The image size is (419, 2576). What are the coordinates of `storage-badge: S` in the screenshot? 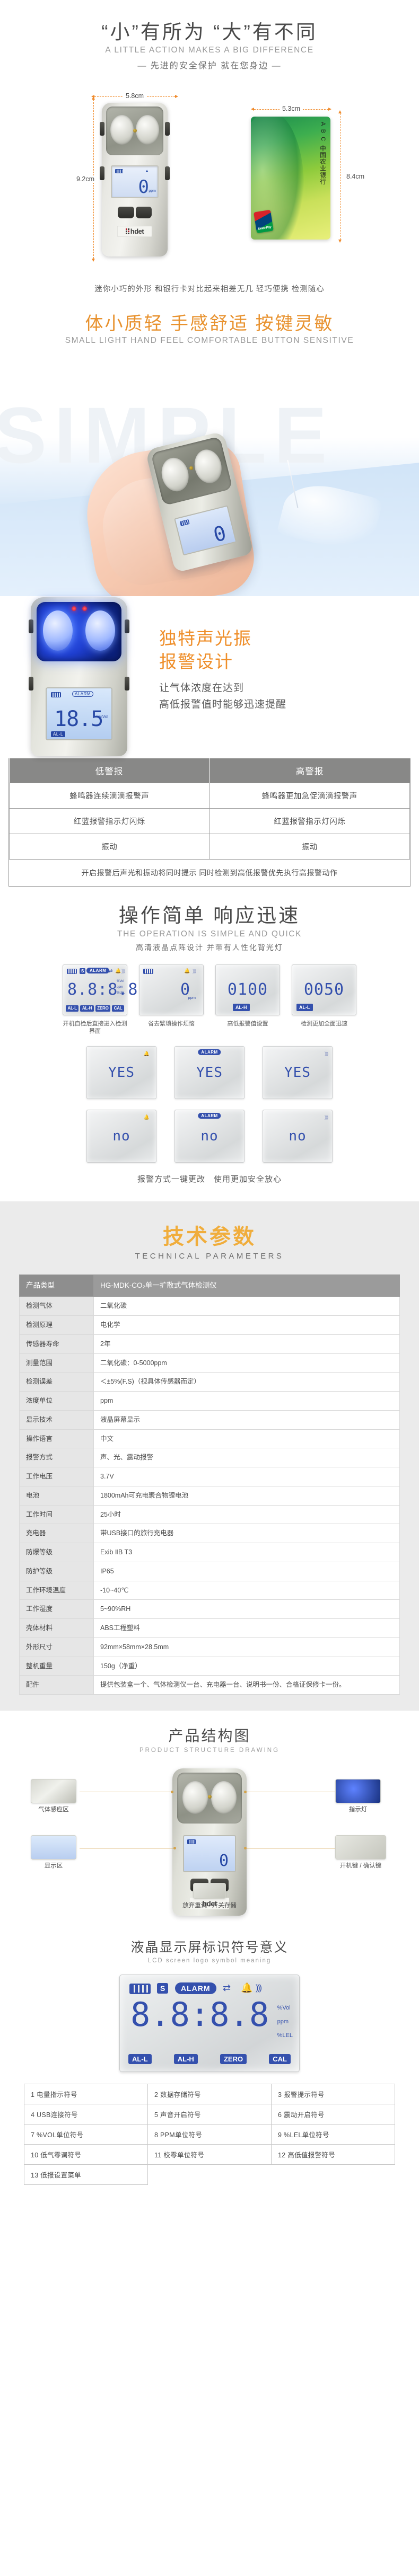 It's located at (163, 1988).